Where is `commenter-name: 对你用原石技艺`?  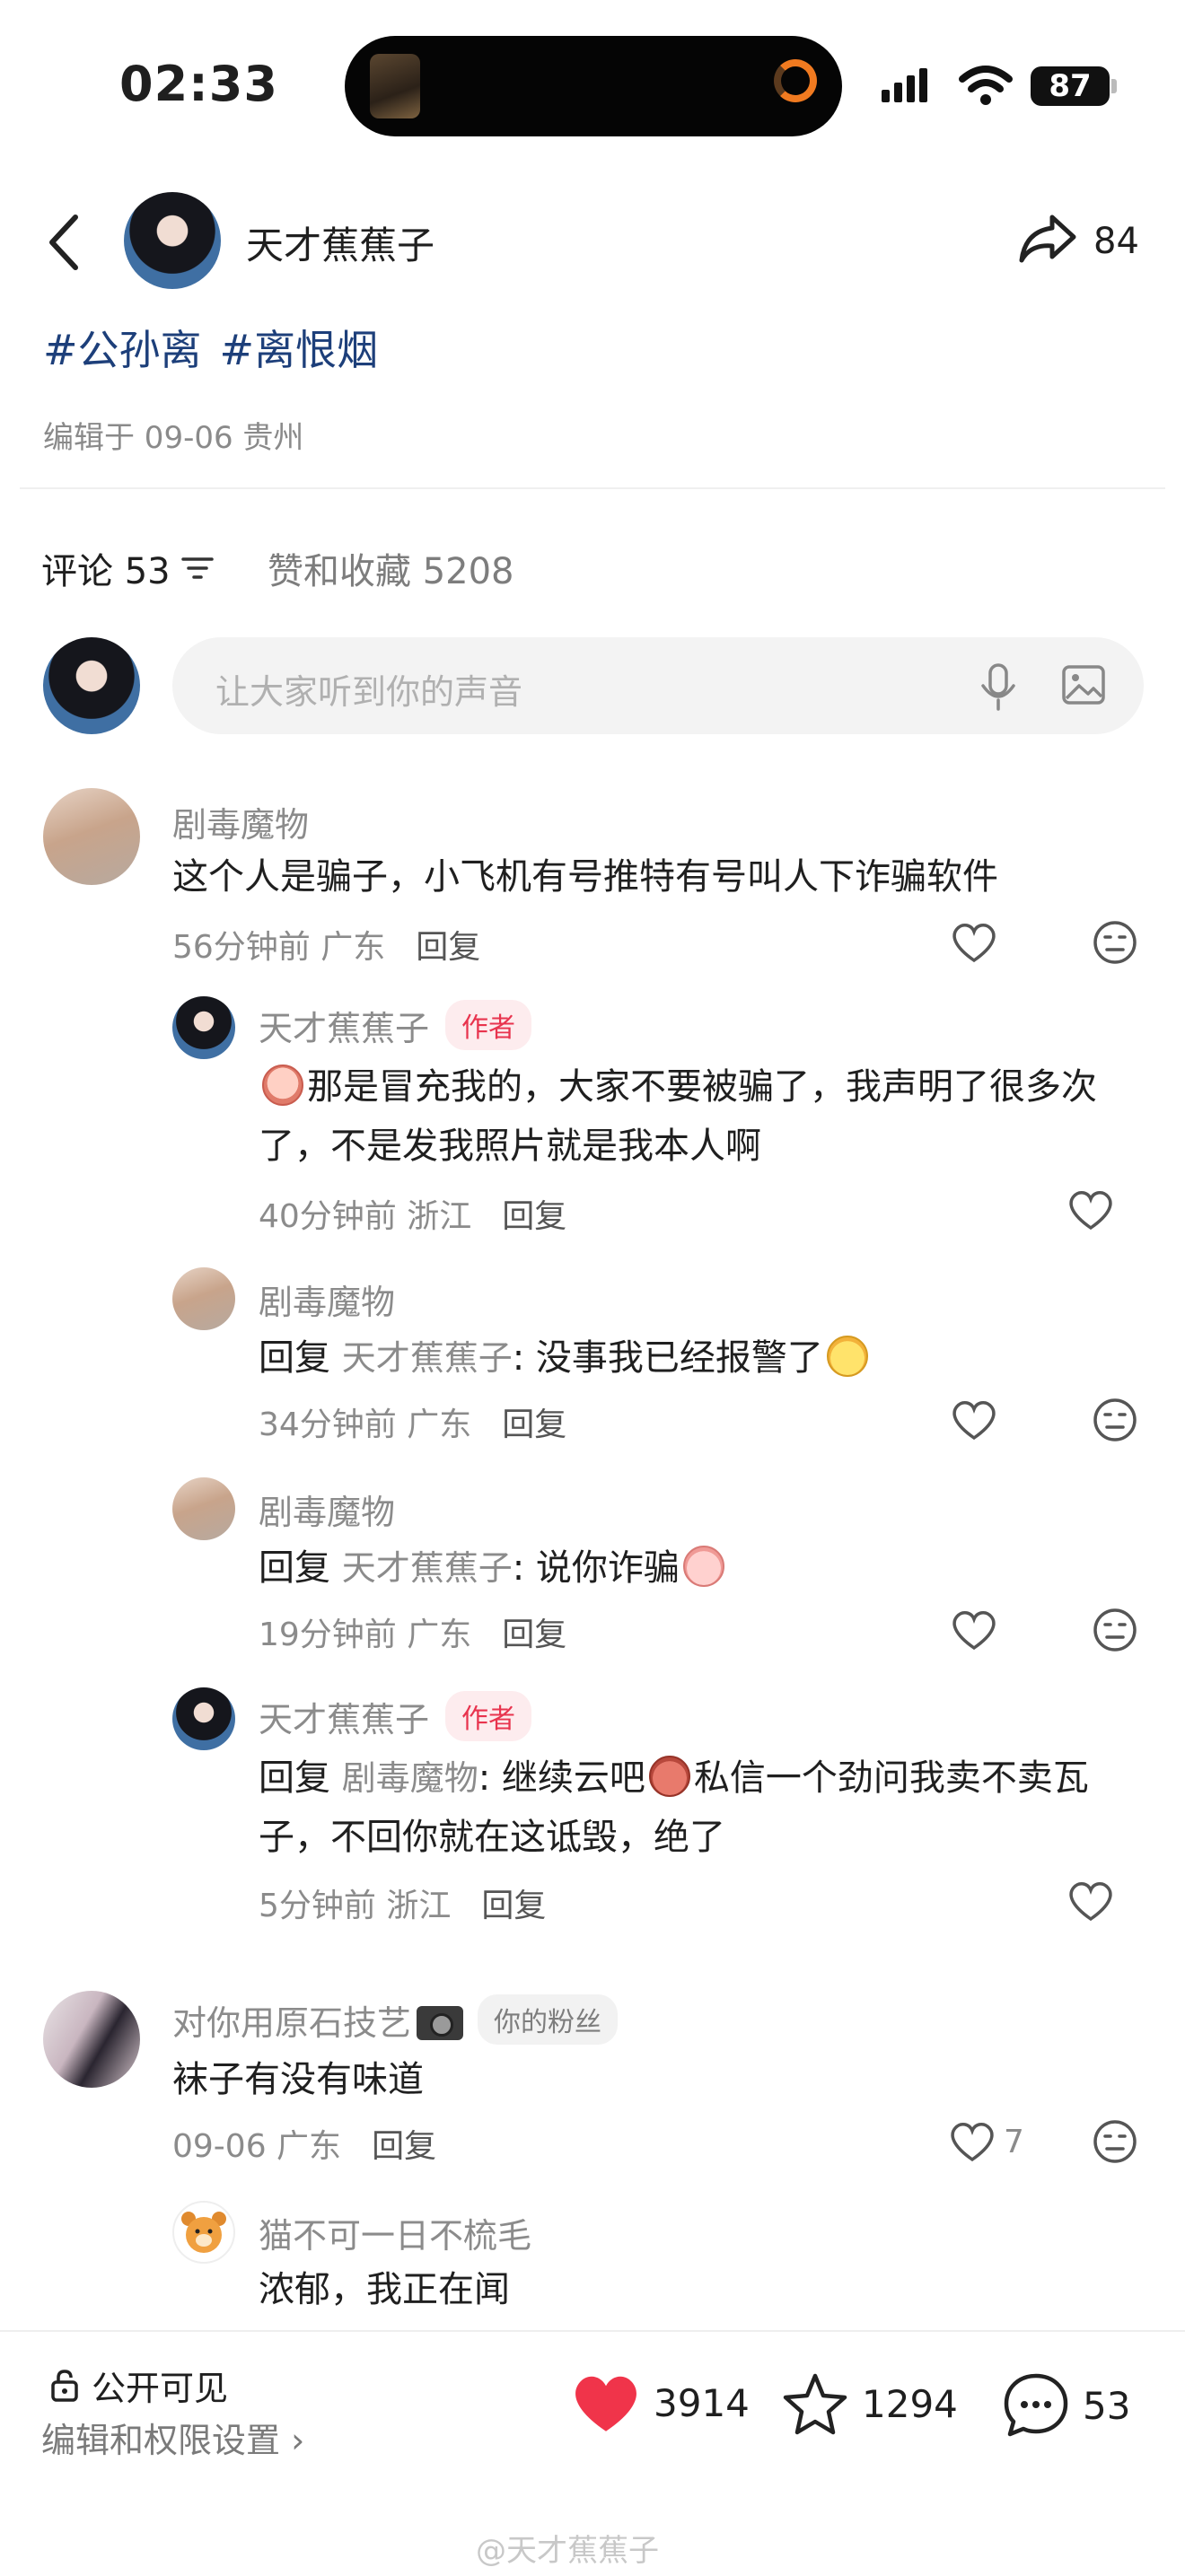
commenter-name: 对你用原石技艺 is located at coordinates (318, 2020).